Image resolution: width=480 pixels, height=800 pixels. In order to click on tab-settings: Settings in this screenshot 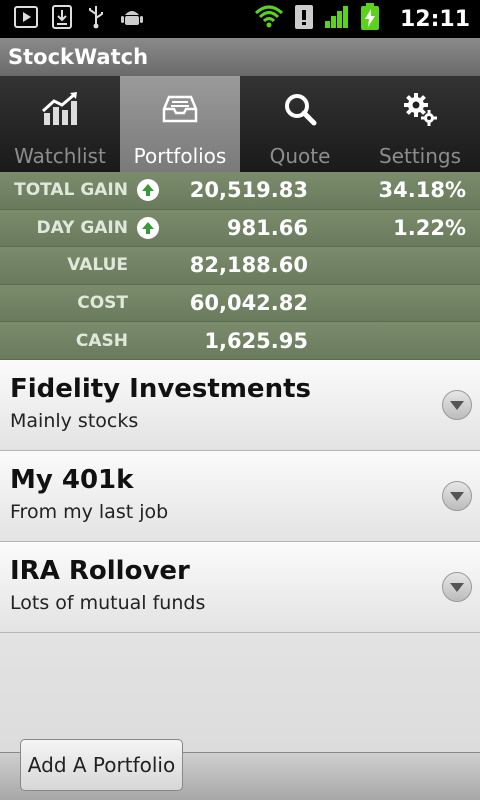, I will do `click(420, 124)`.